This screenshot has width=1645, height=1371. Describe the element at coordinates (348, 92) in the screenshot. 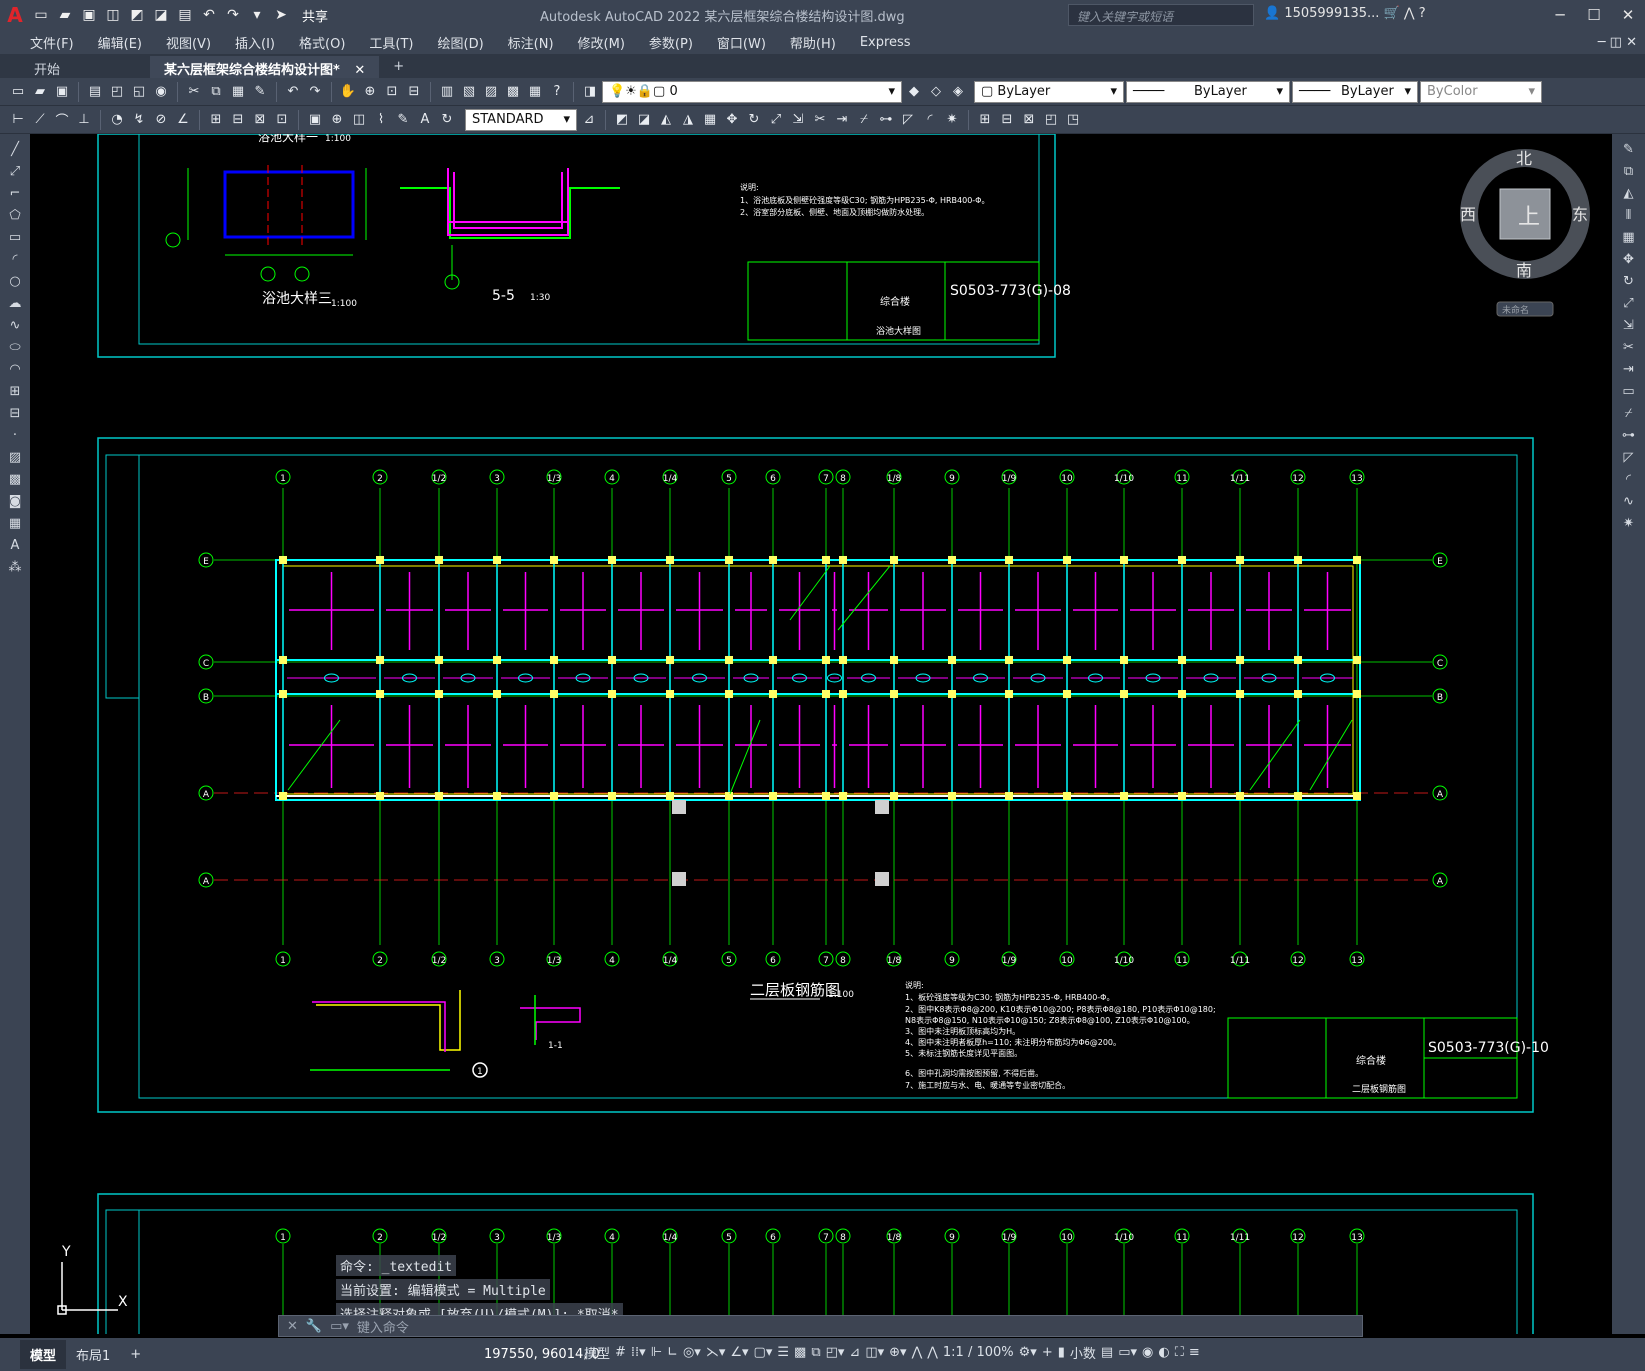

I see `pan-icon: ✋` at that location.